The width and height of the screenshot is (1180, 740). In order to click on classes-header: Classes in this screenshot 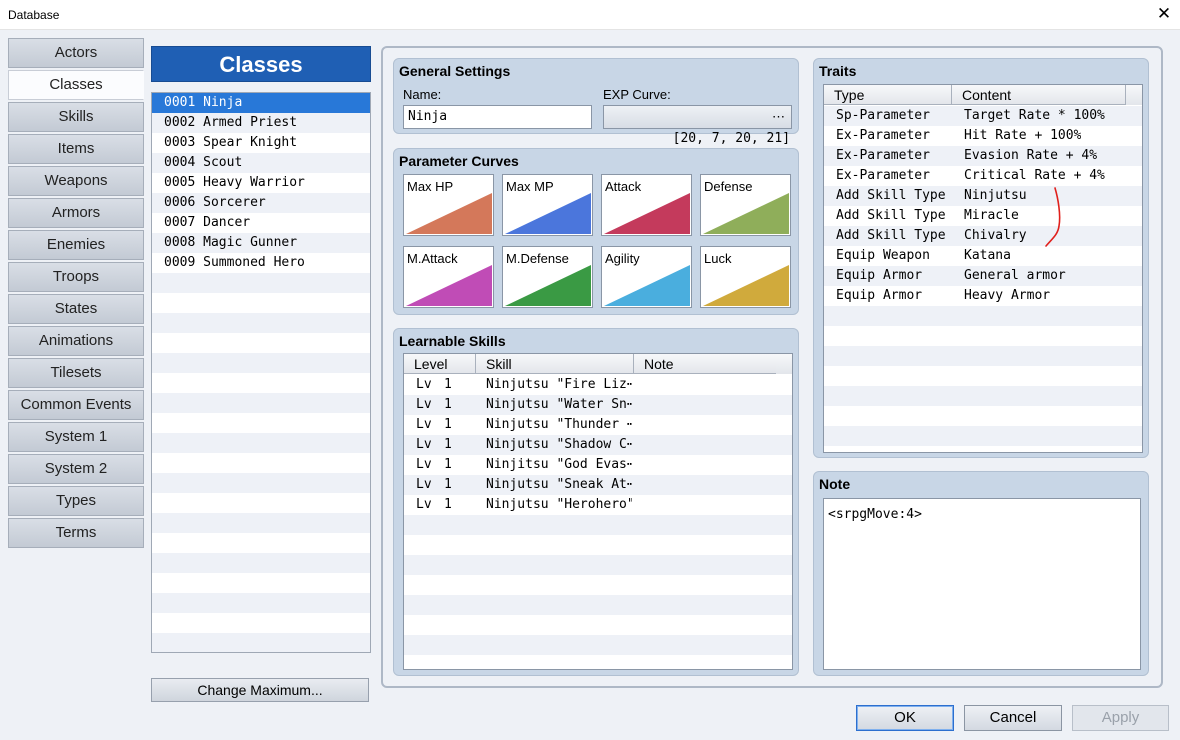, I will do `click(261, 64)`.